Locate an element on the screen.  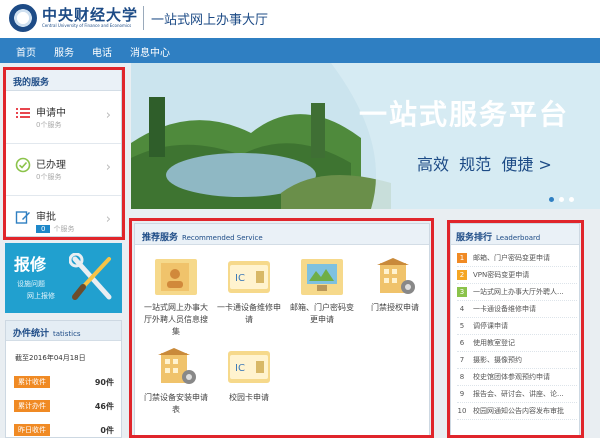
stat-value: 0件 is located at coordinates (107, 430).